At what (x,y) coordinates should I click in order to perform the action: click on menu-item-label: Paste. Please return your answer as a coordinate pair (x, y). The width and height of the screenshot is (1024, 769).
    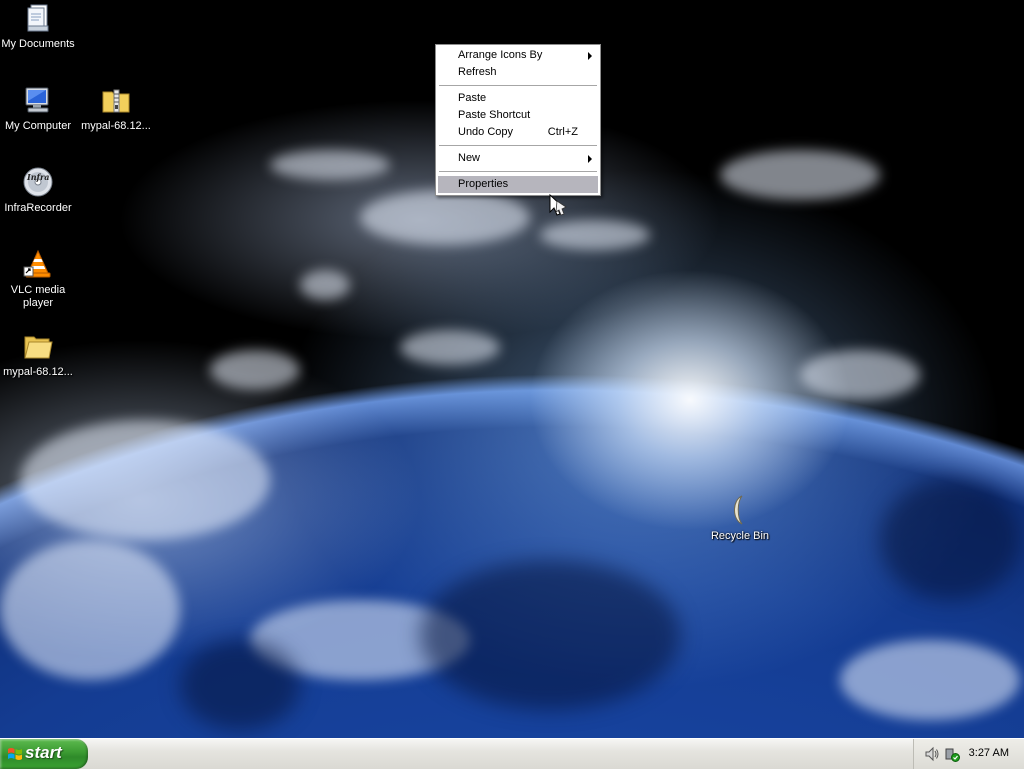
    Looking at the image, I should click on (472, 98).